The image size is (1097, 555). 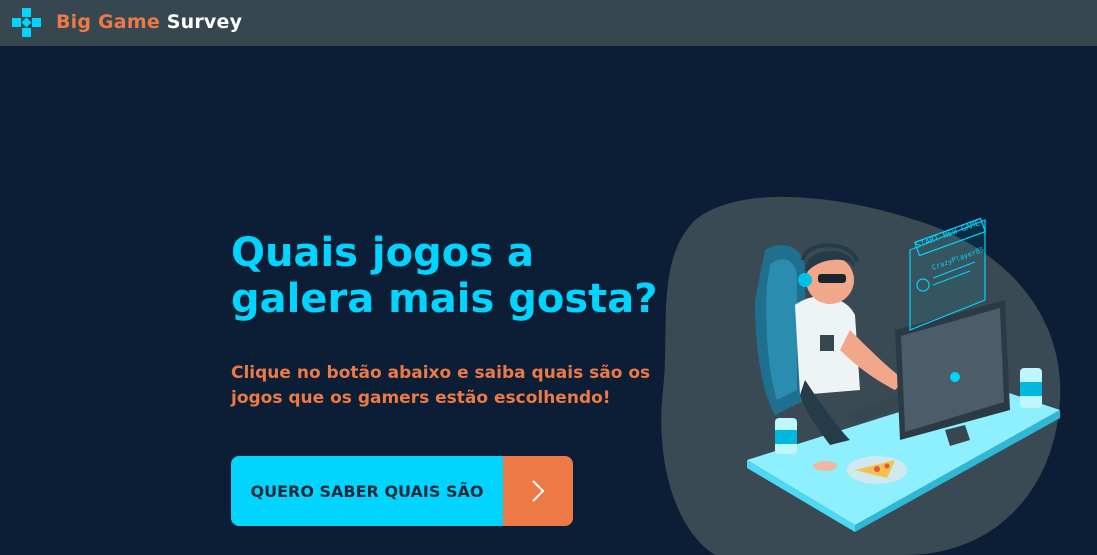 I want to click on navbar: Big Game Survey, so click(x=548, y=23).